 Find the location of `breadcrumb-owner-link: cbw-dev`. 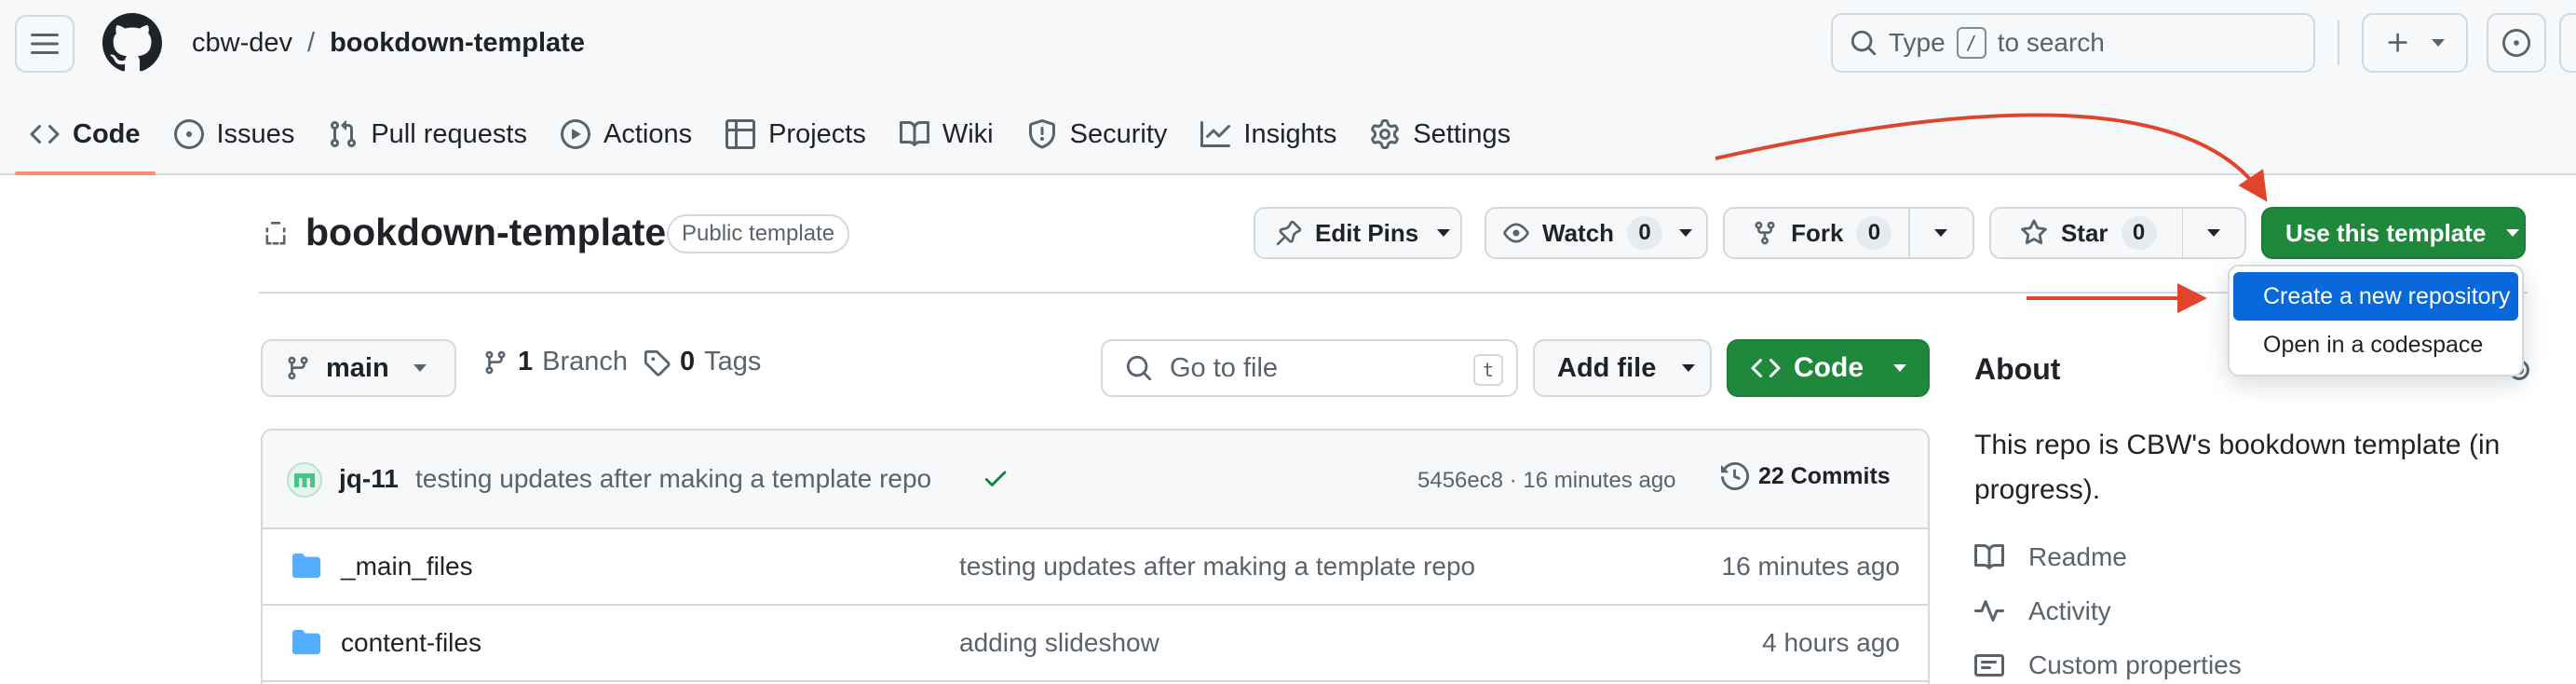

breadcrumb-owner-link: cbw-dev is located at coordinates (242, 43).